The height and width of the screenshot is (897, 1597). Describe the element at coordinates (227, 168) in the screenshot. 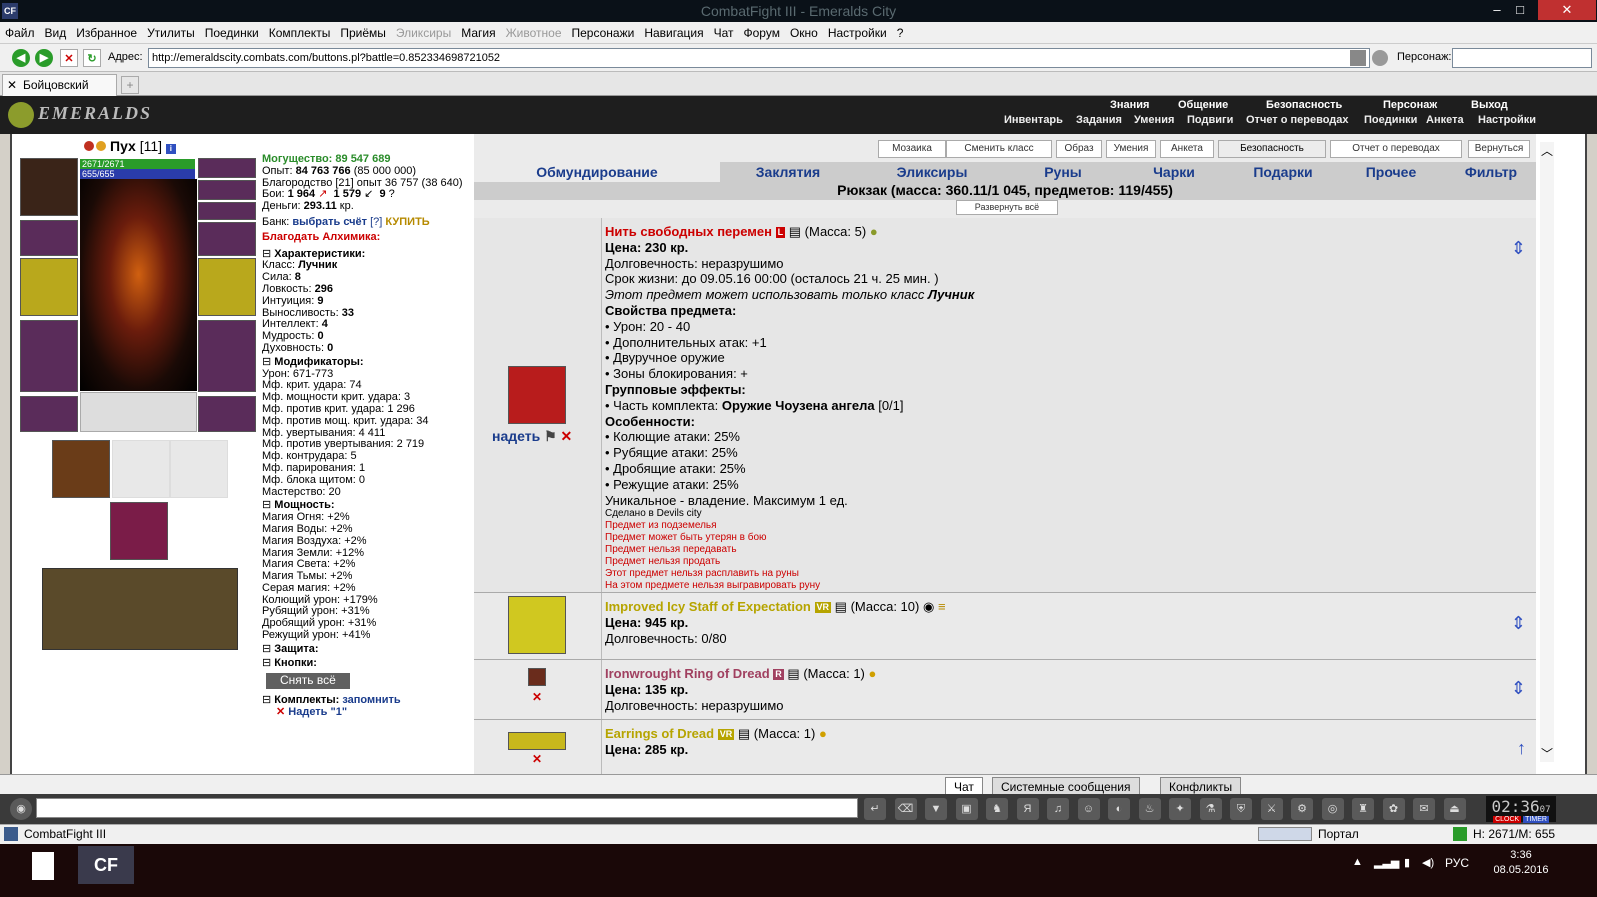

I see `earrings-slot` at that location.